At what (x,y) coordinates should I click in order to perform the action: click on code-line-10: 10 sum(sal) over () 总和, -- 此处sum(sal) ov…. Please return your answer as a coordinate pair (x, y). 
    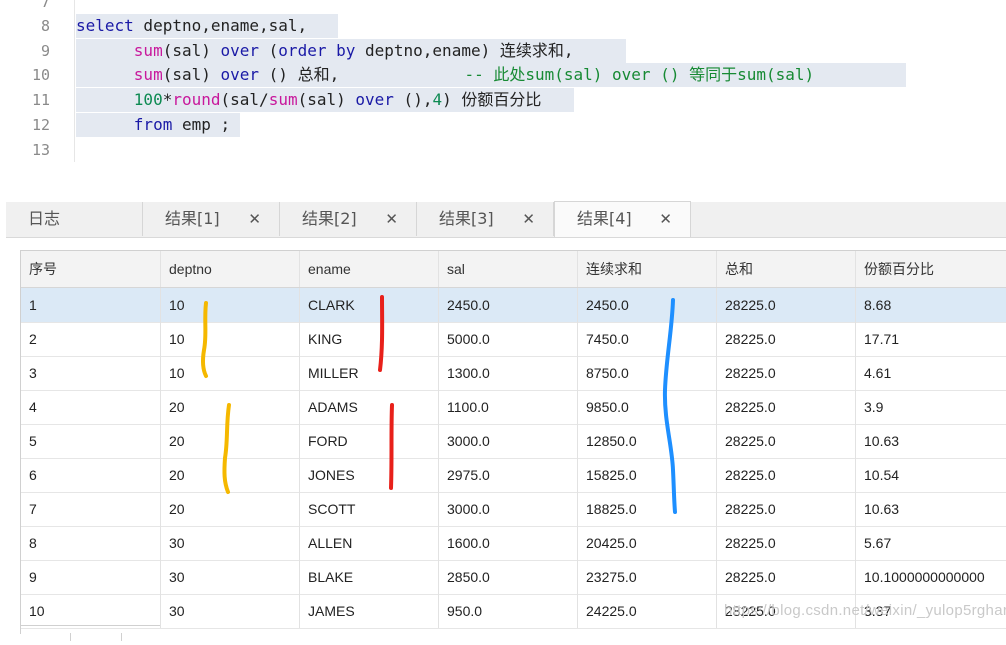
    Looking at the image, I should click on (503, 75).